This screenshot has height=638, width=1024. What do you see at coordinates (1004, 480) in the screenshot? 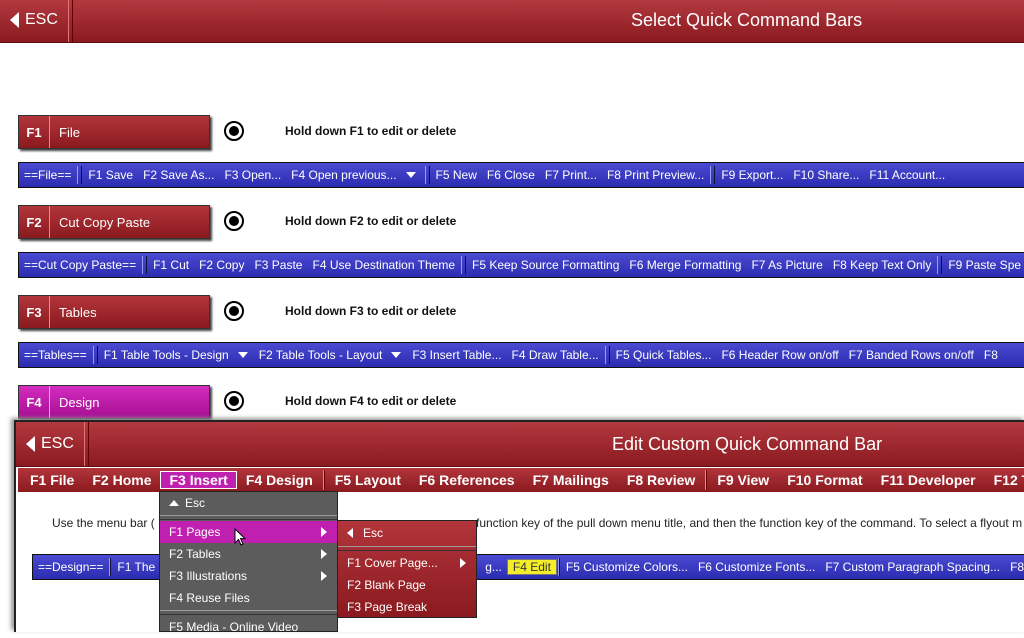
I see `menu-tools: F12 Tools` at bounding box center [1004, 480].